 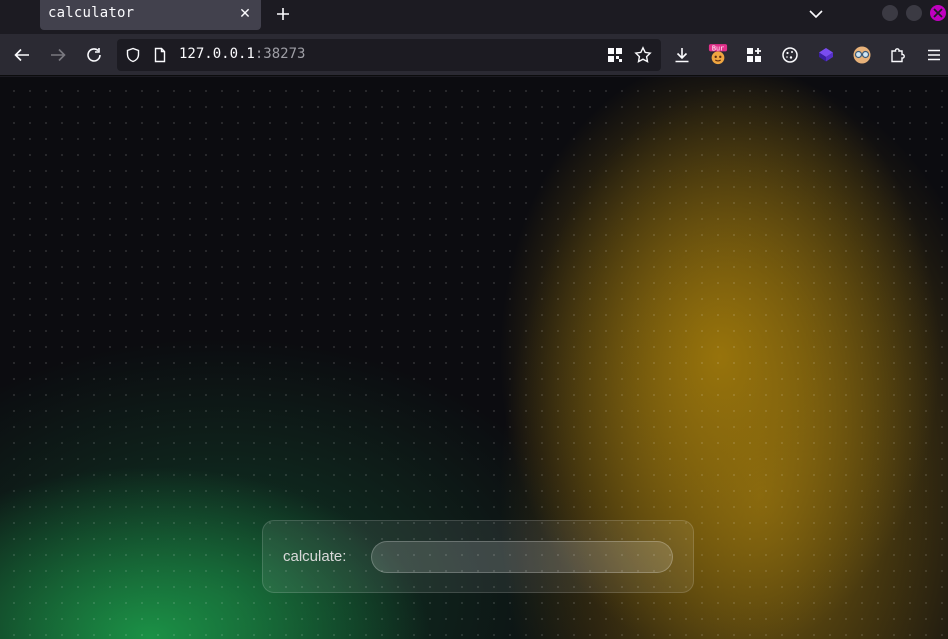 I want to click on shield-icon, so click(x=133, y=55).